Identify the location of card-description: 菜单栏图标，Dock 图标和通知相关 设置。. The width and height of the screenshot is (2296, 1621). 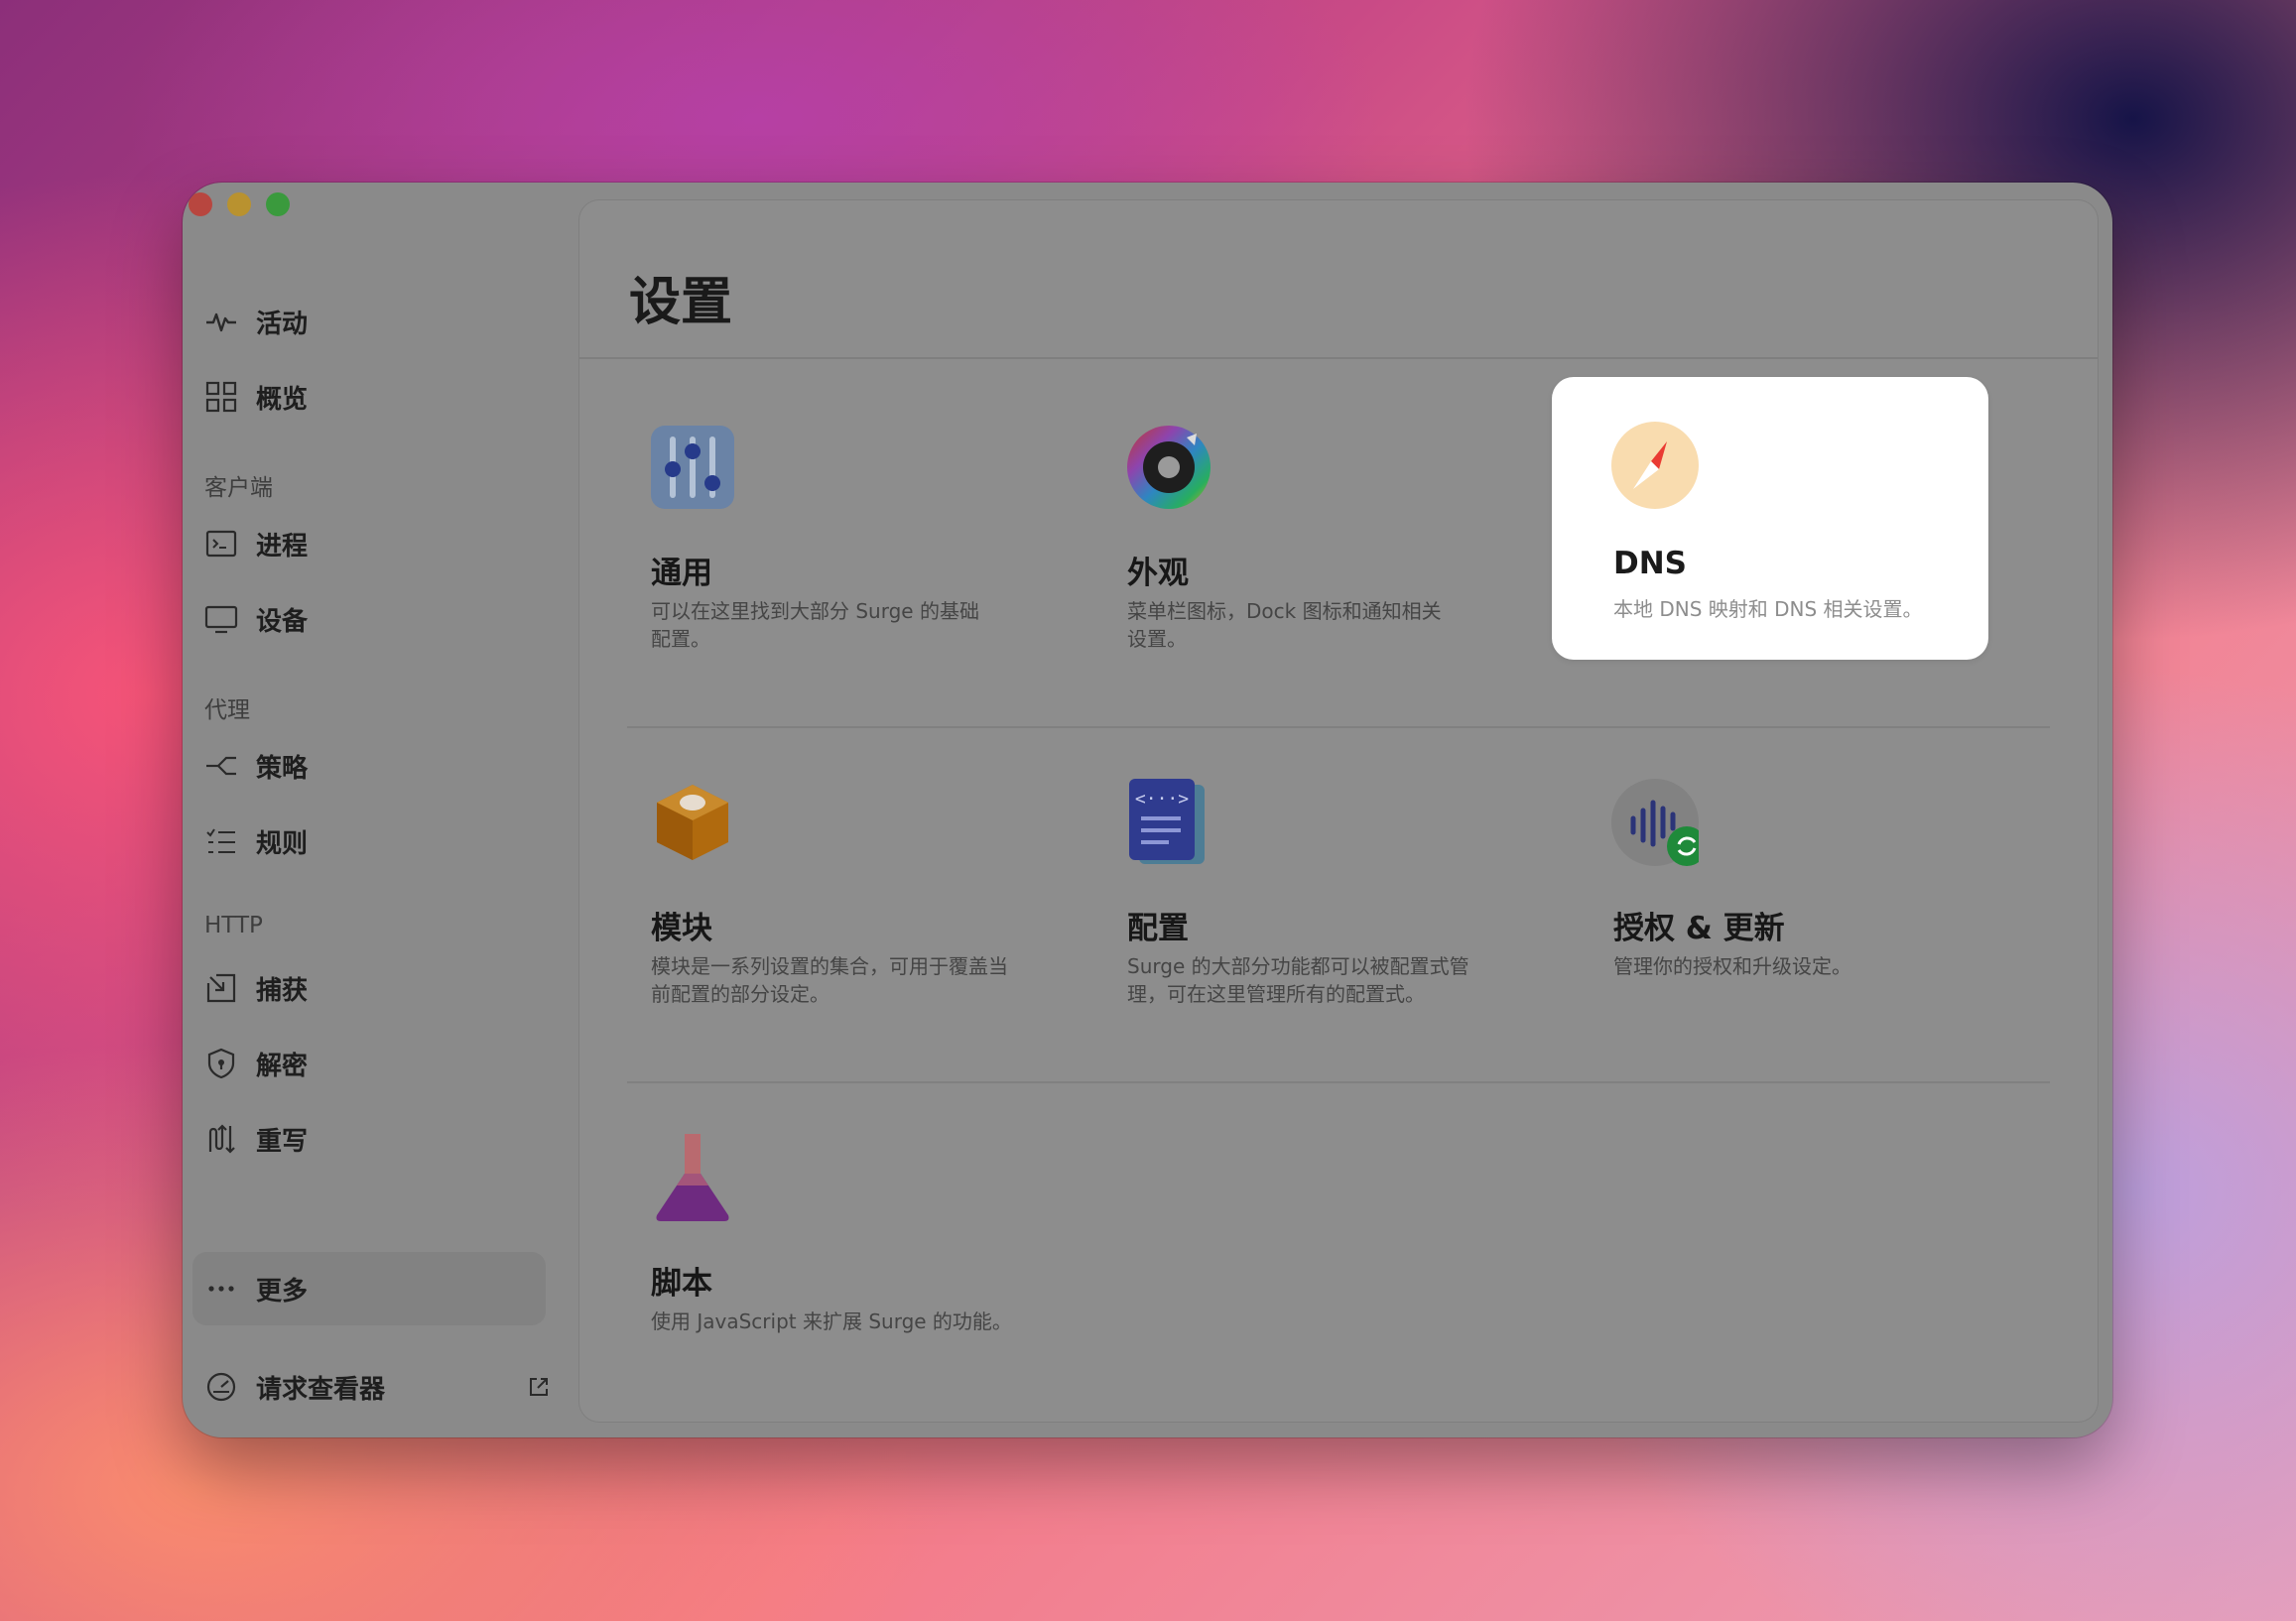
(1284, 625).